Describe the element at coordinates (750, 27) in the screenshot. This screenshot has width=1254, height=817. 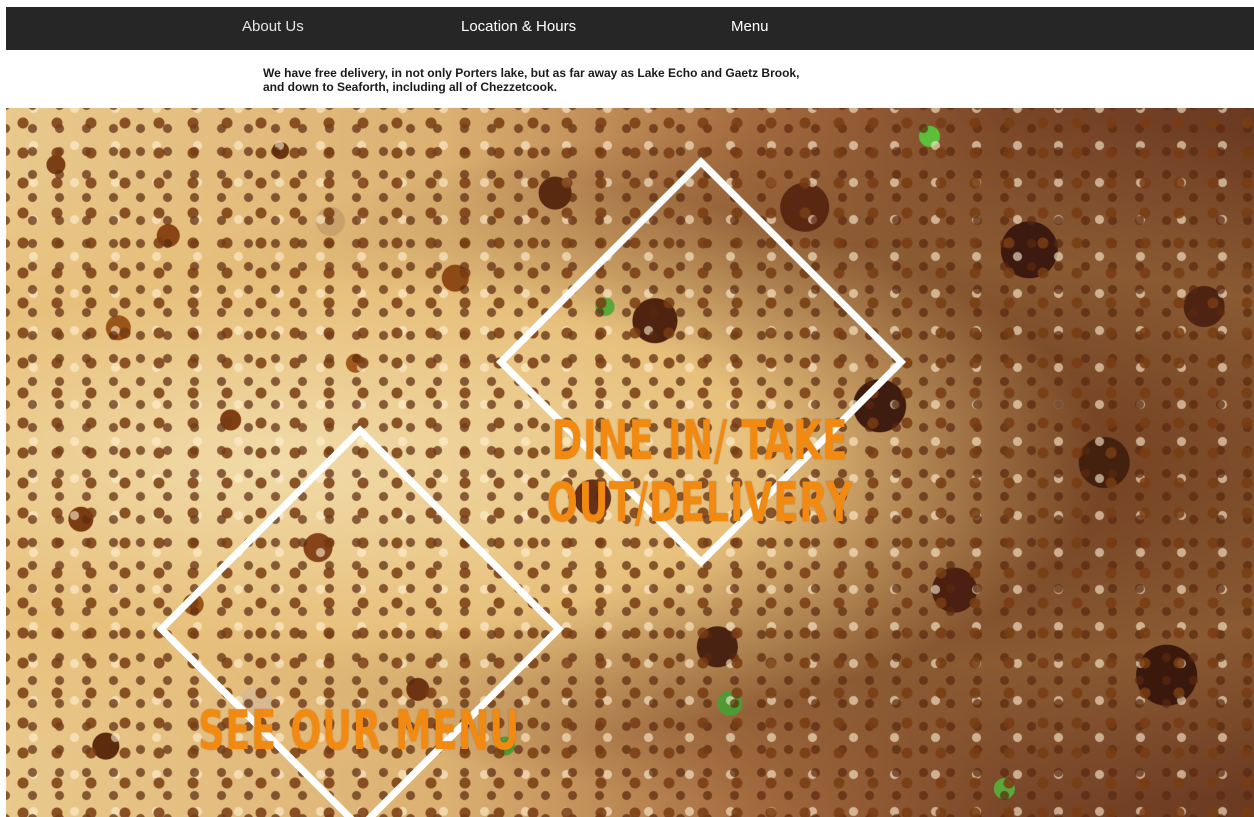
I see `nav-link-menu: Menu` at that location.